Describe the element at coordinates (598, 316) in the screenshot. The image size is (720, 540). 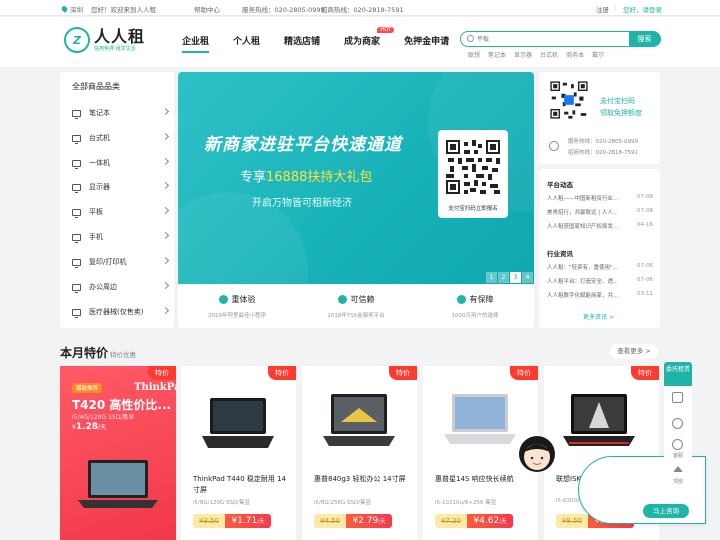
I see `news-more-link: 更多资讯 >` at that location.